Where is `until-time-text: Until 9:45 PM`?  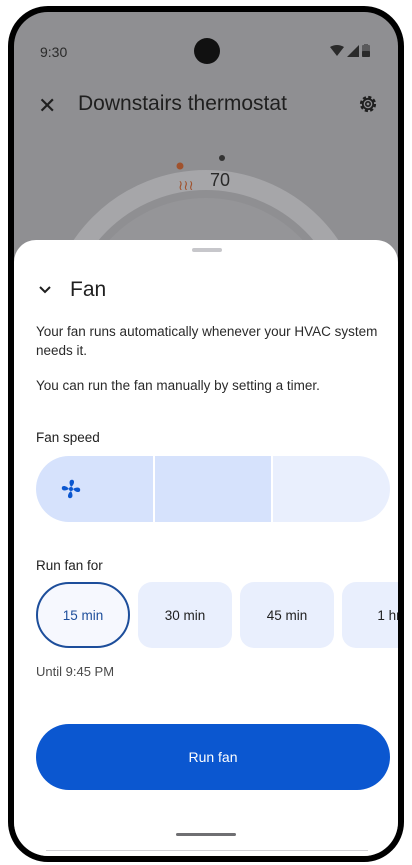
until-time-text: Until 9:45 PM is located at coordinates (75, 671).